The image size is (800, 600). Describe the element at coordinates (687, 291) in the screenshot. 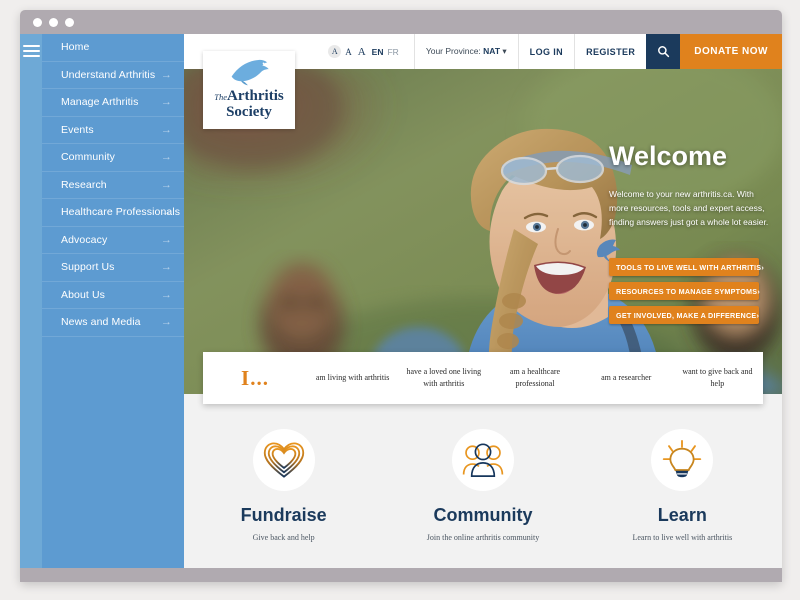

I see `hero-cta-label: RESOURCES TO MANAGE SYMPTOMS` at that location.